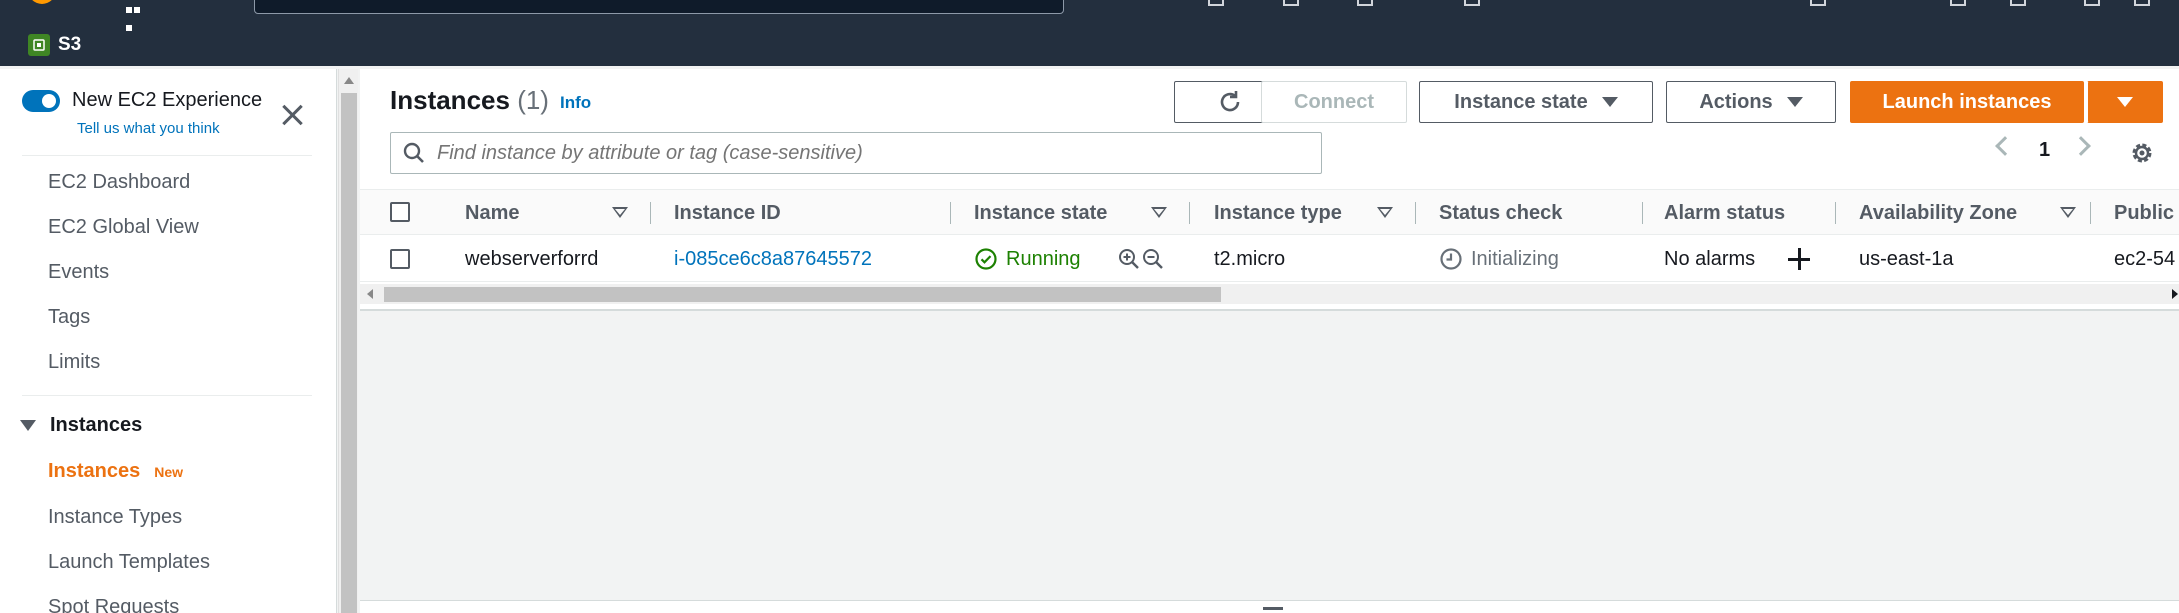  What do you see at coordinates (1938, 213) in the screenshot?
I see `column-header-availability-zone: Availability Zone` at bounding box center [1938, 213].